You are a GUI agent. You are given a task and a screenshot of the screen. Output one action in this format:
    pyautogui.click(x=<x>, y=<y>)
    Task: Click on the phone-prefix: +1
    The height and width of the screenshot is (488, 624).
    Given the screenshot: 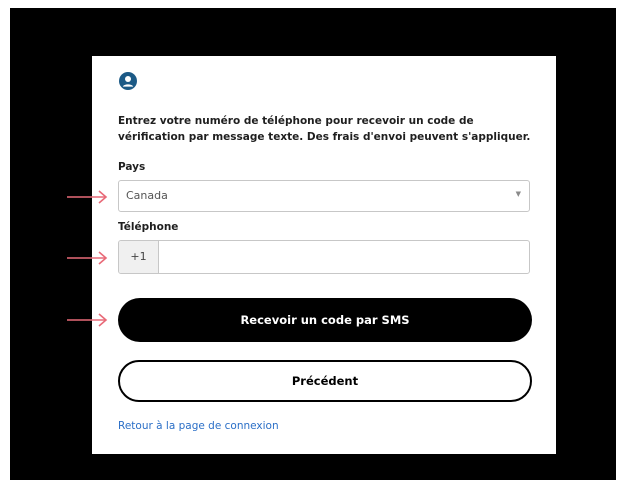 What is the action you would take?
    pyautogui.click(x=139, y=257)
    